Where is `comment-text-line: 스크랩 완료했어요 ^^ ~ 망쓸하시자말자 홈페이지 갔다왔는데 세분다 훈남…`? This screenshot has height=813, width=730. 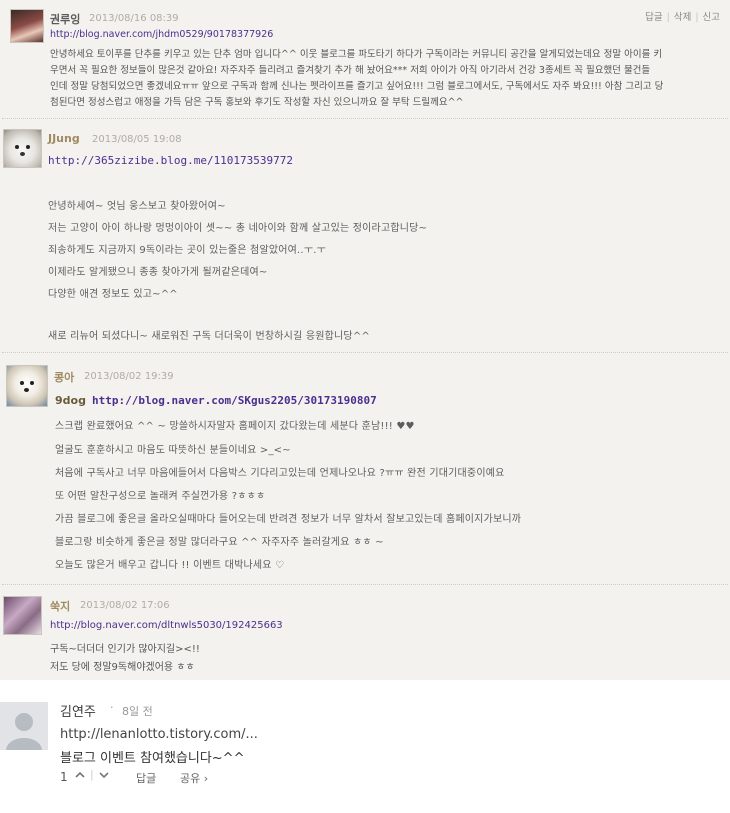 comment-text-line: 스크랩 완료했어요 ^^ ~ 망쓸하시자말자 홈페이지 갔다왔는데 세분다 훈남… is located at coordinates (235, 426).